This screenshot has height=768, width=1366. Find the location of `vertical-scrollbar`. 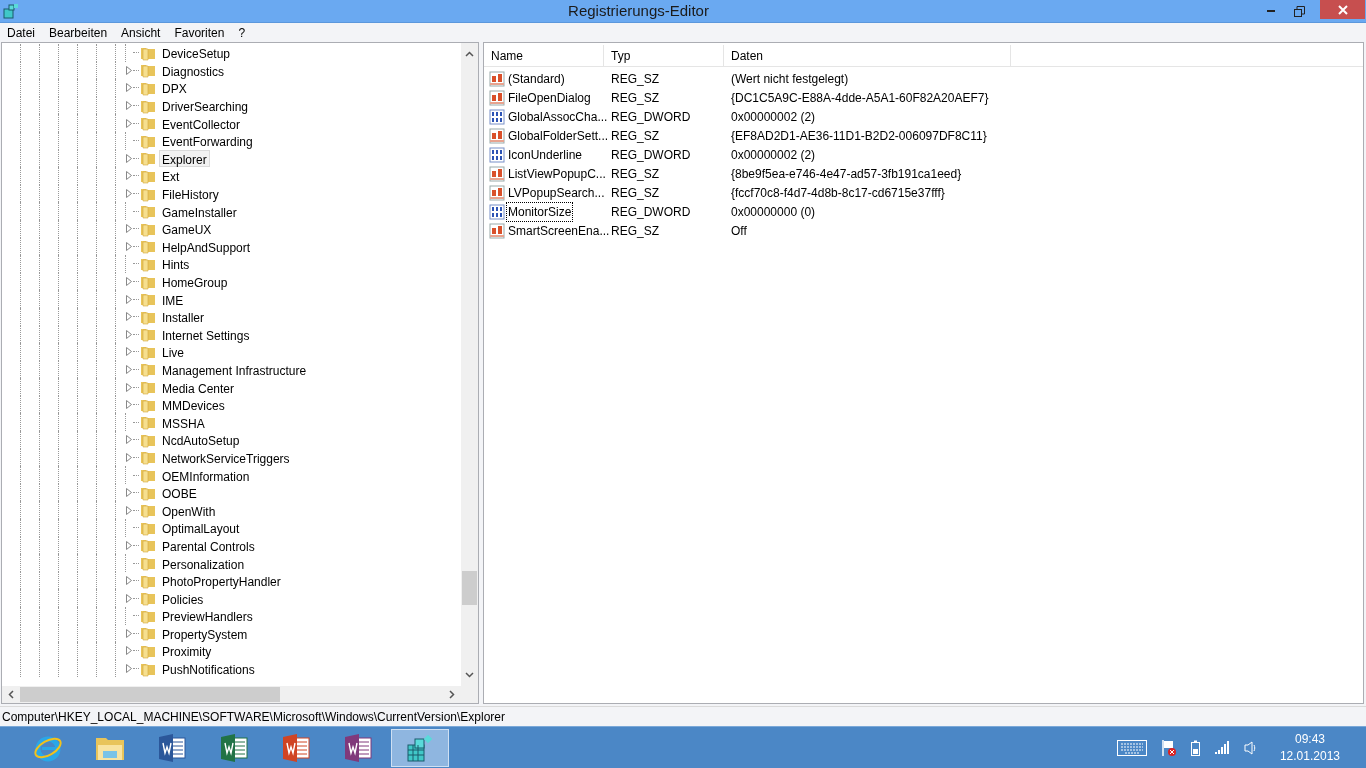

vertical-scrollbar is located at coordinates (469, 364).